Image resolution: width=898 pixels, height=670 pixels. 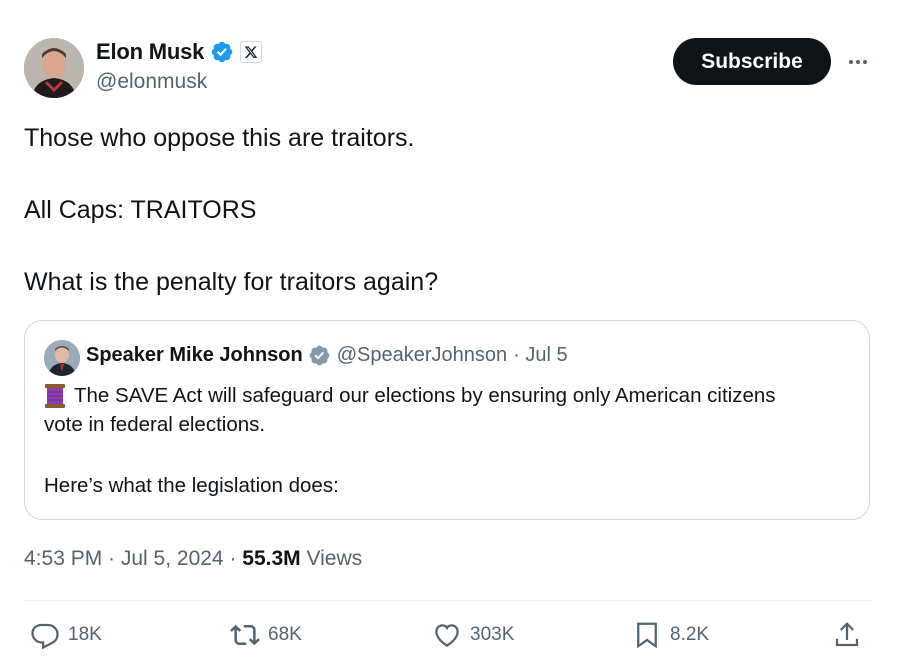 I want to click on bookmark-icon, so click(x=647, y=635).